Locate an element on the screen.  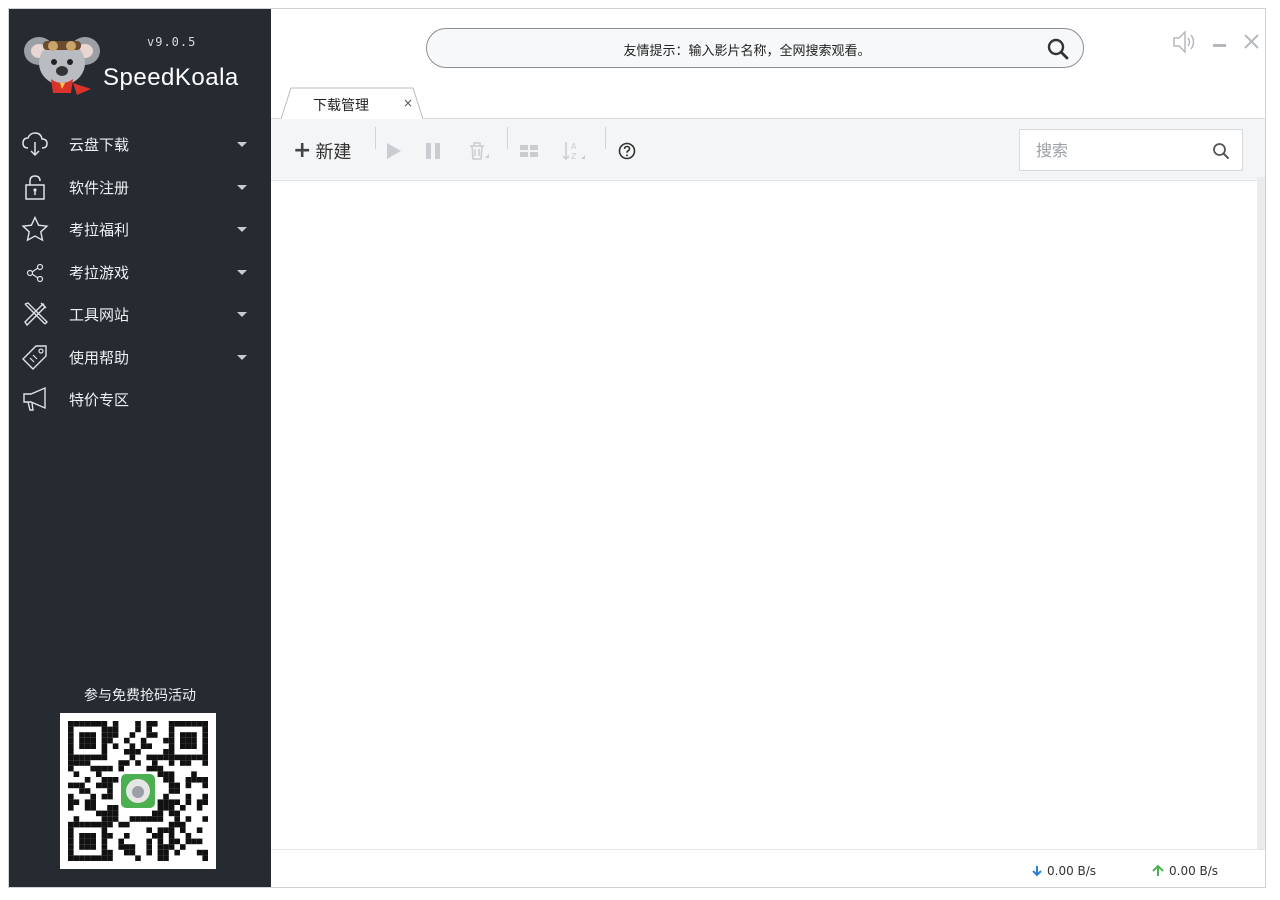
window-controls is located at coordinates (1218, 44).